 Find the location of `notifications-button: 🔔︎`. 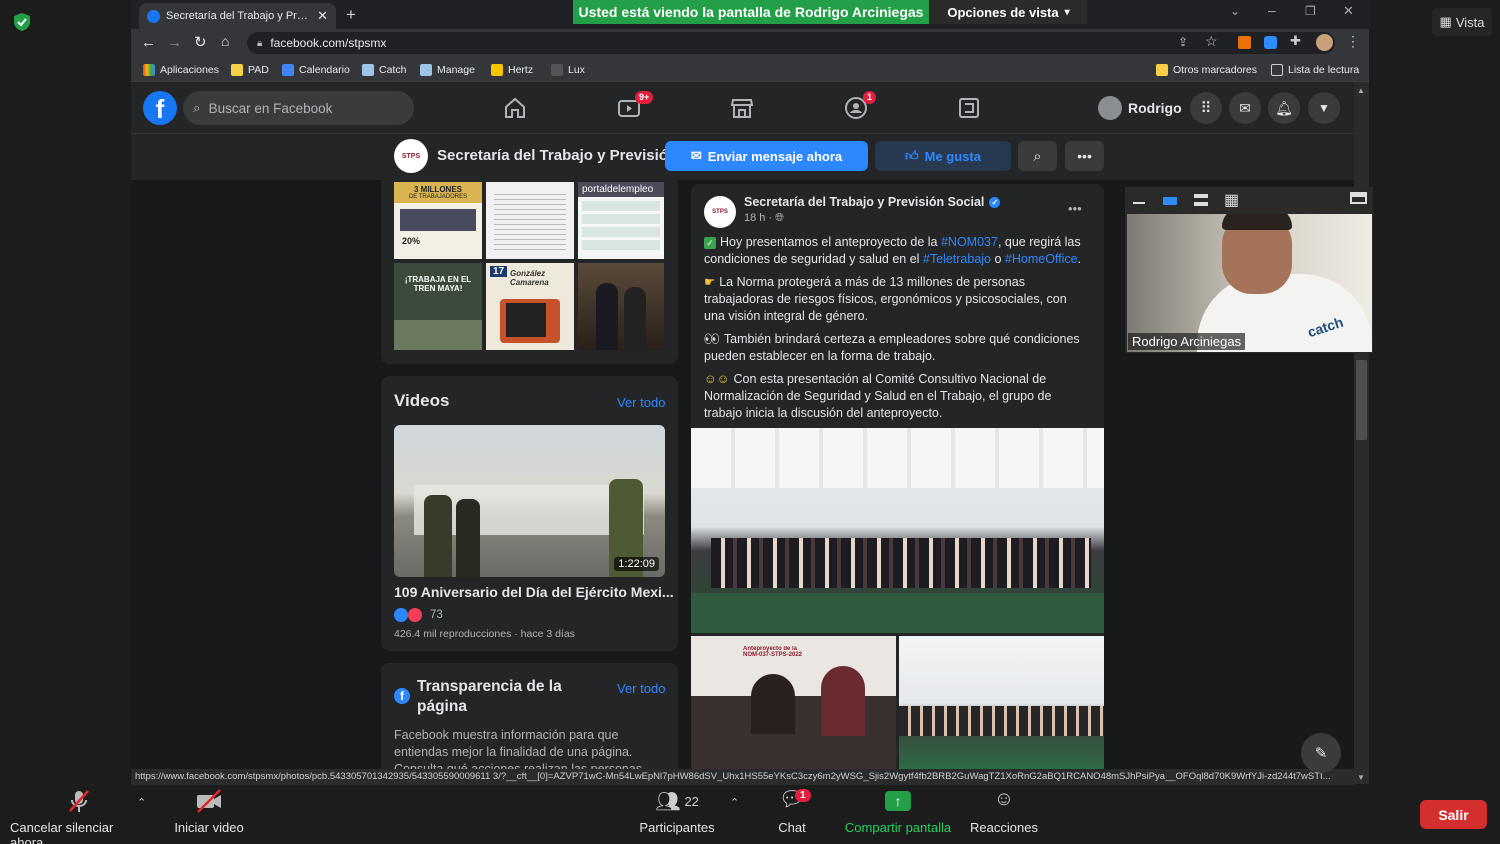

notifications-button: 🔔︎ is located at coordinates (1284, 108).